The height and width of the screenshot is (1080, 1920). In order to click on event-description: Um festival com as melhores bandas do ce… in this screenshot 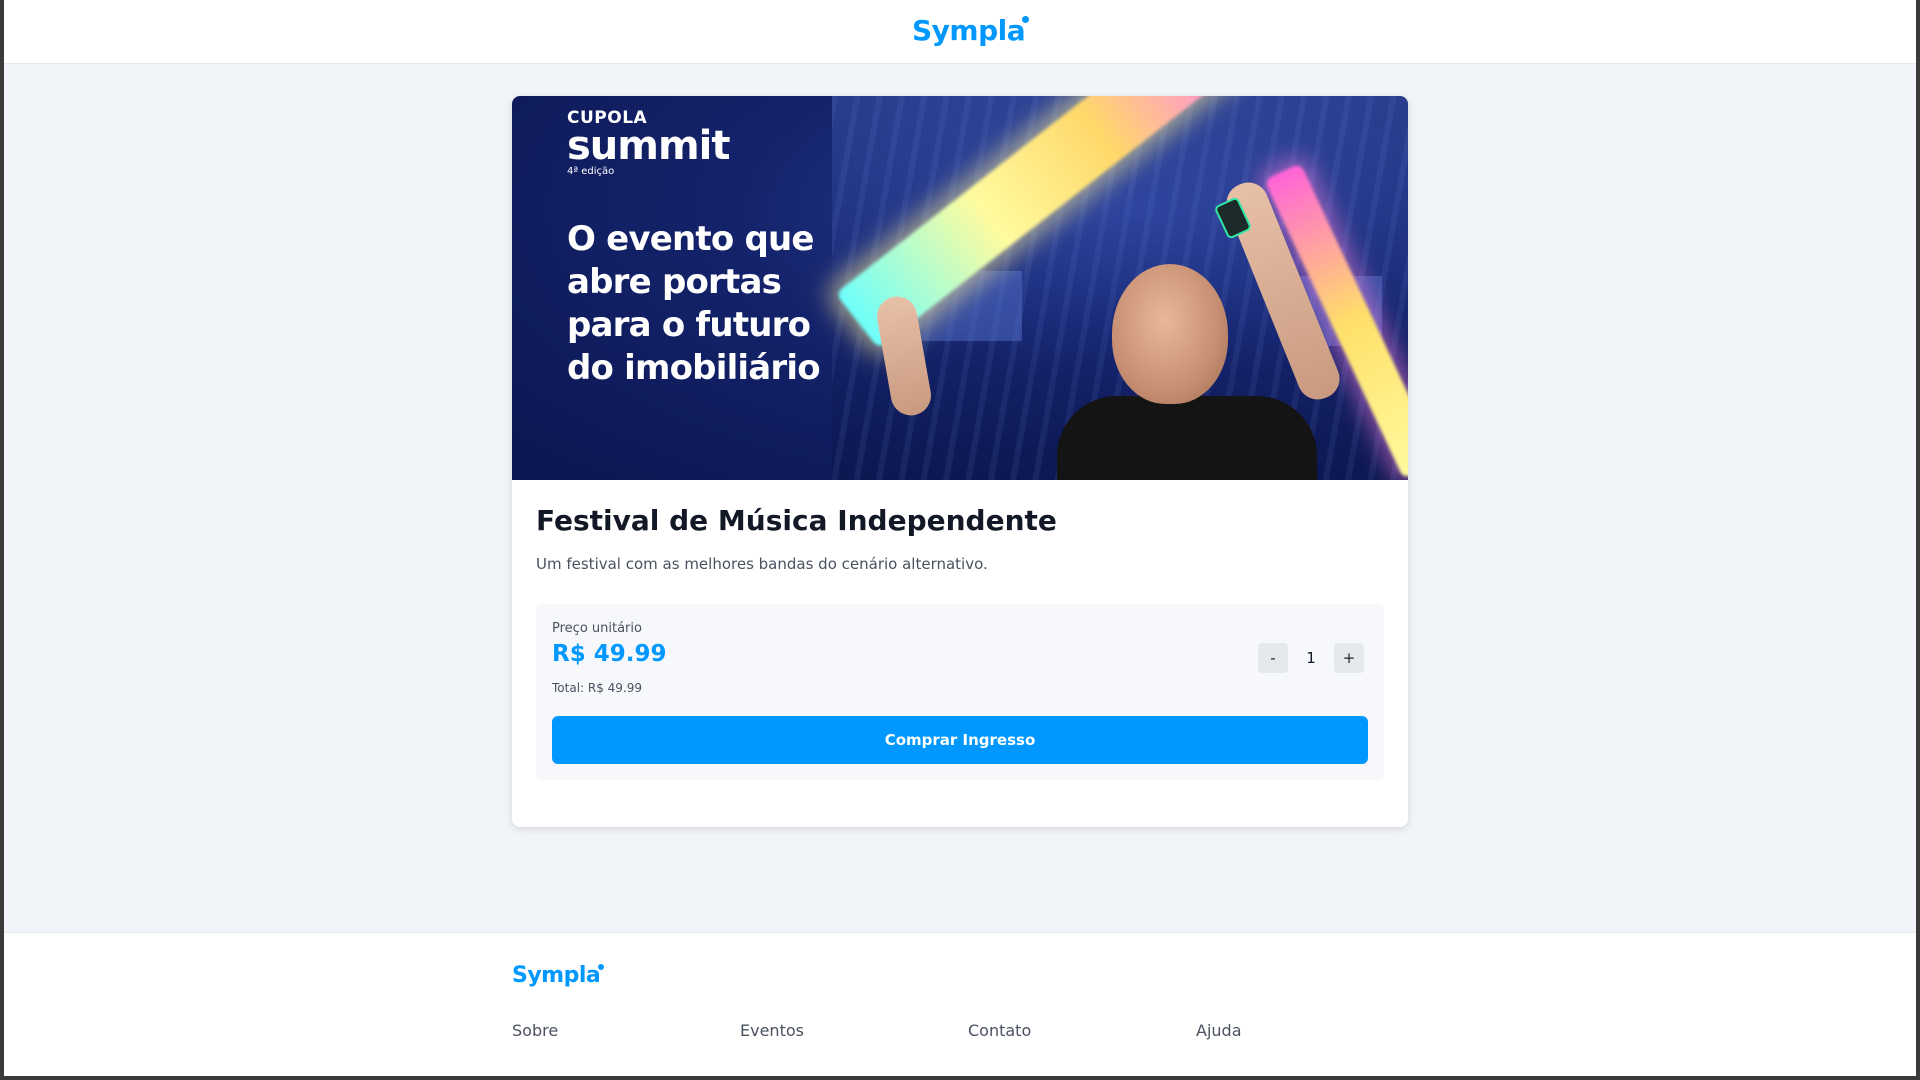, I will do `click(762, 564)`.